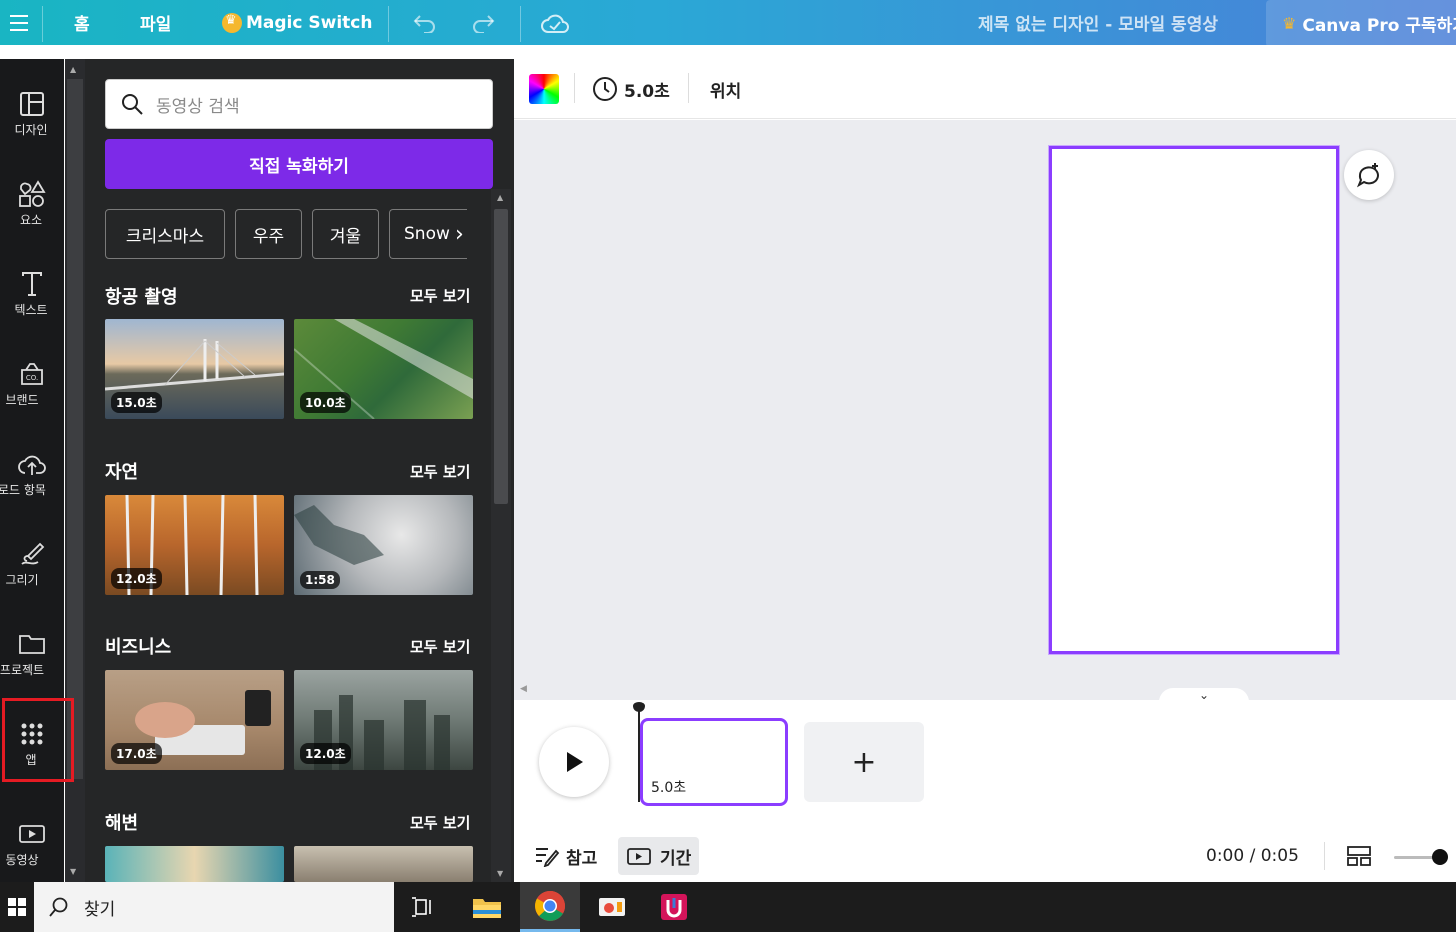  What do you see at coordinates (194, 720) in the screenshot?
I see `video-thumbnail: 17.0초` at bounding box center [194, 720].